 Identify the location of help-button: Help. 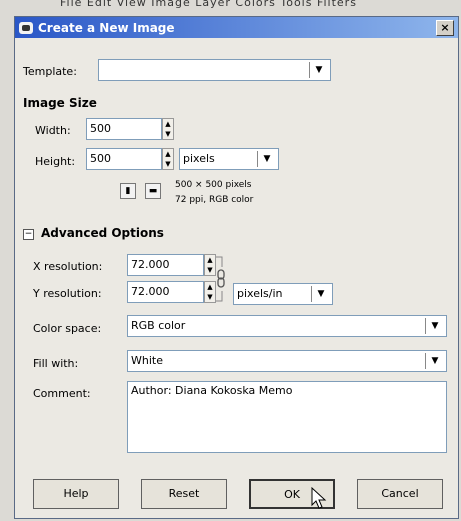
(76, 494).